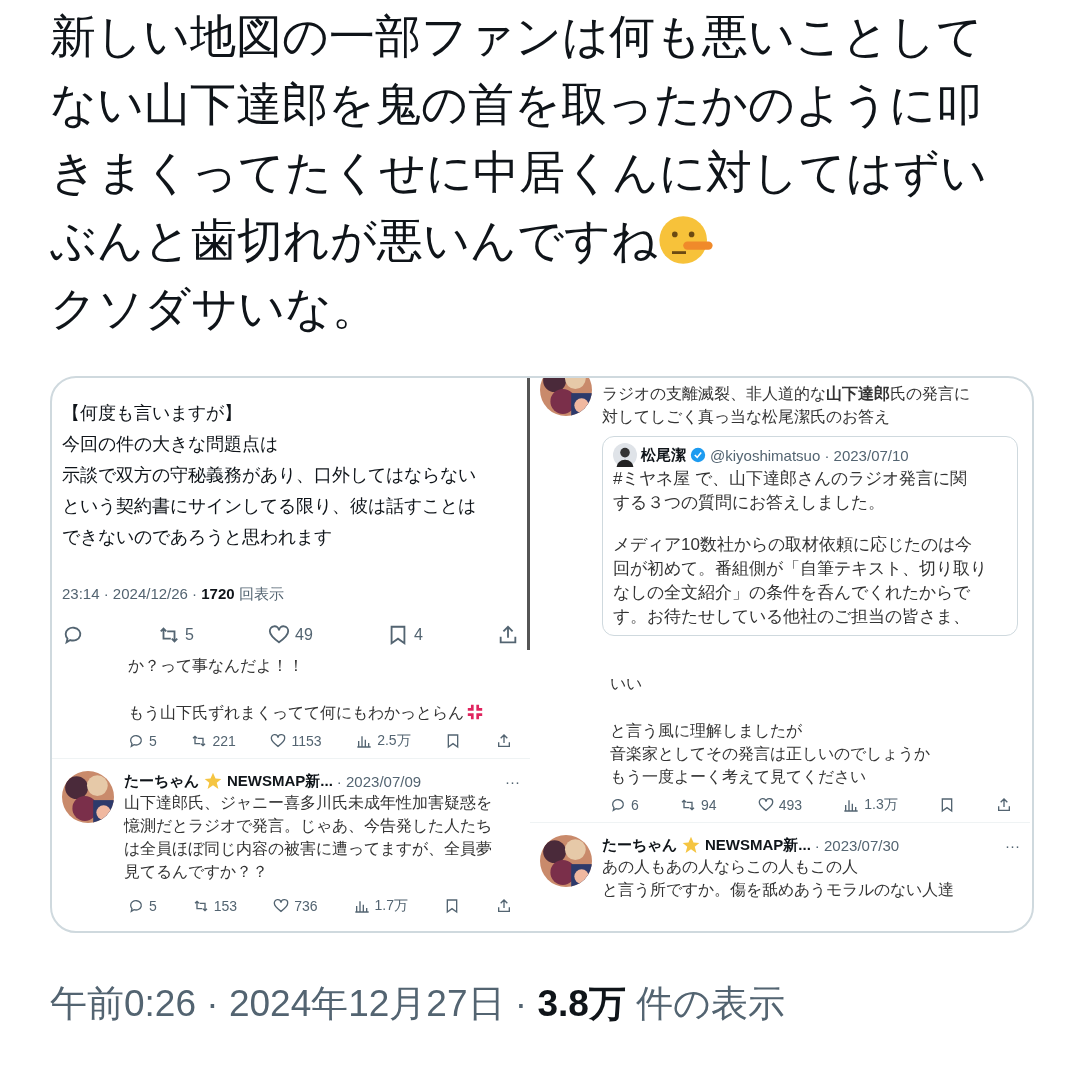 The width and height of the screenshot is (1080, 1079). Describe the element at coordinates (196, 872) in the screenshot. I see `post-text: 見てるんですか？？` at that location.